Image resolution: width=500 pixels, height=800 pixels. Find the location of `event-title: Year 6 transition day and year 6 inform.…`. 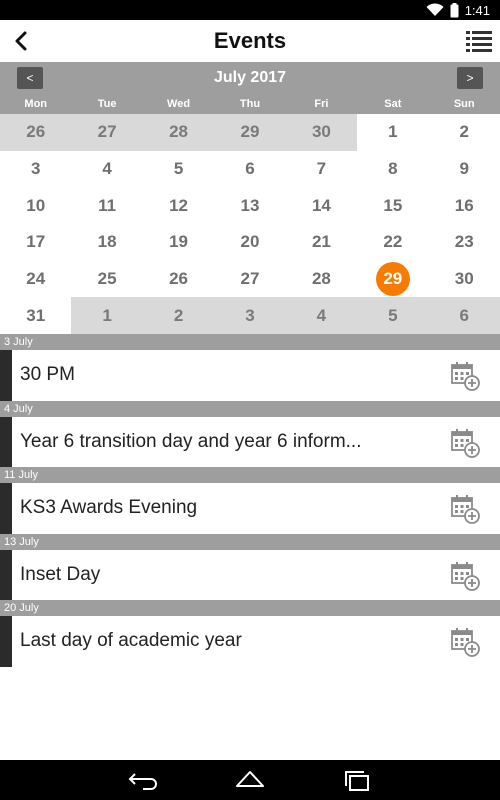

event-title: Year 6 transition day and year 6 inform.… is located at coordinates (191, 441).